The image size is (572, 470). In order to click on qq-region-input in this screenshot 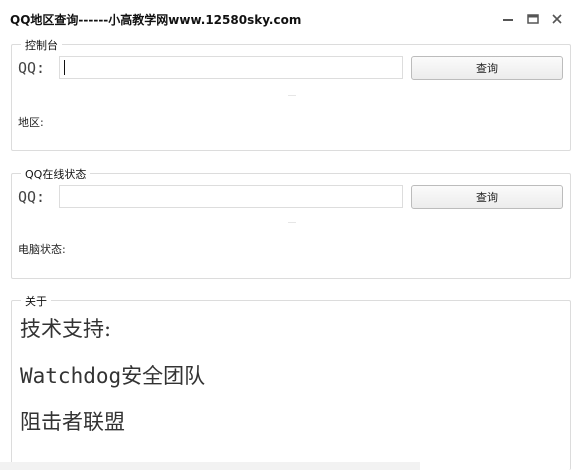, I will do `click(231, 67)`.